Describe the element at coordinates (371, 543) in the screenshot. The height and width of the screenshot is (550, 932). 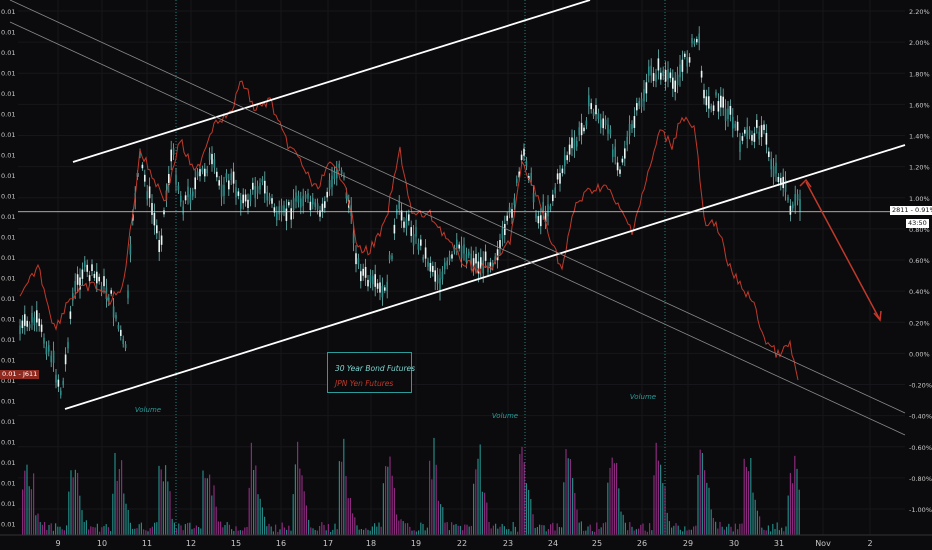
I see `x-tick-label: 18` at that location.